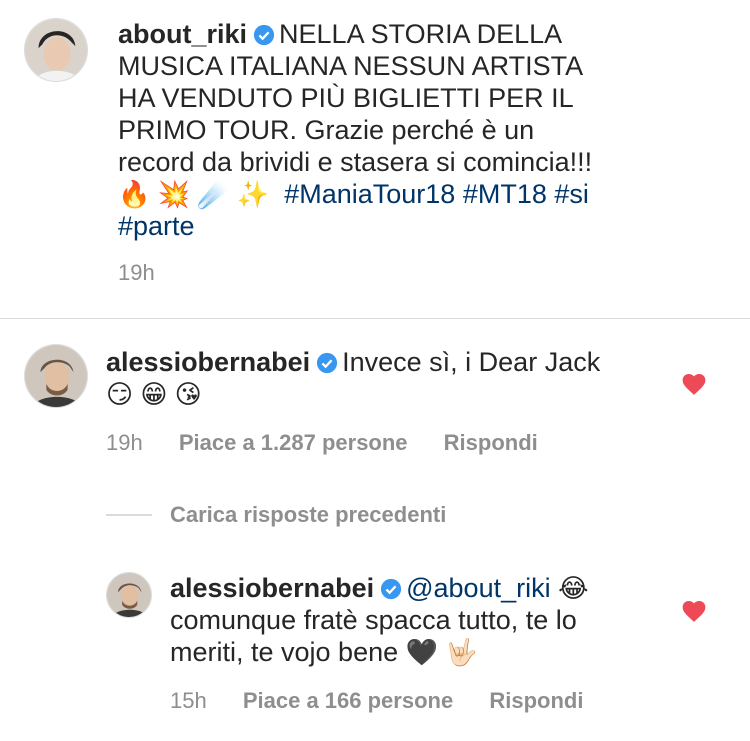 This screenshot has width=750, height=741. Describe the element at coordinates (308, 515) in the screenshot. I see `load-previous-replies: Carica risposte precedenti` at that location.